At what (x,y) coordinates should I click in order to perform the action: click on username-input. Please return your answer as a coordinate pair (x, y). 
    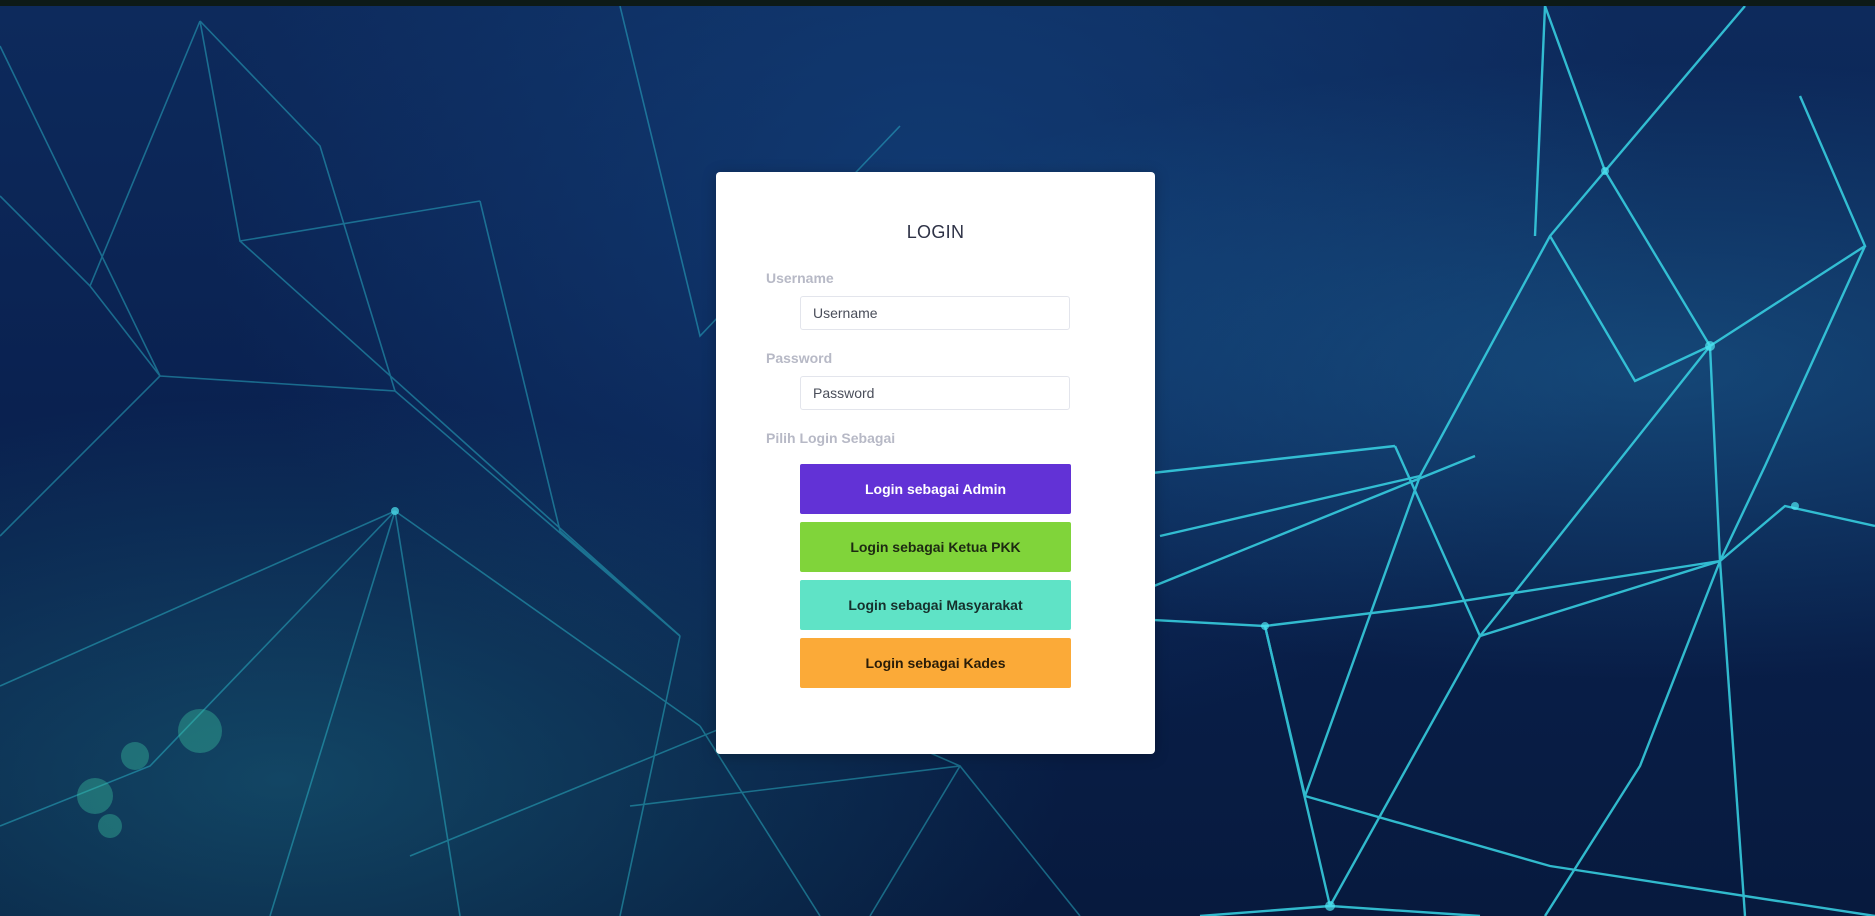
    Looking at the image, I should click on (935, 313).